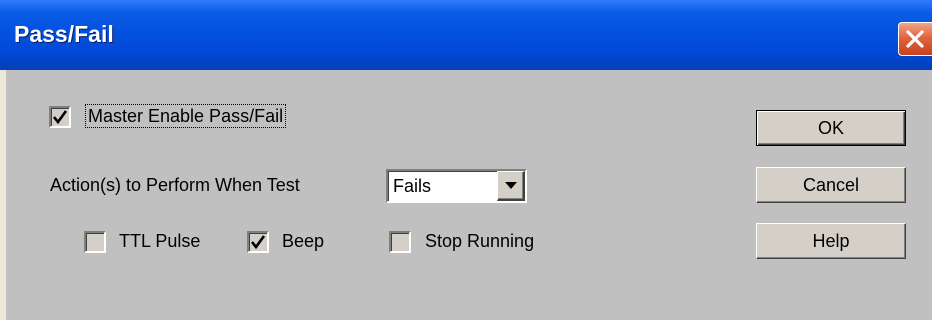 The width and height of the screenshot is (932, 320). I want to click on stop-running-label: Stop Running, so click(479, 241).